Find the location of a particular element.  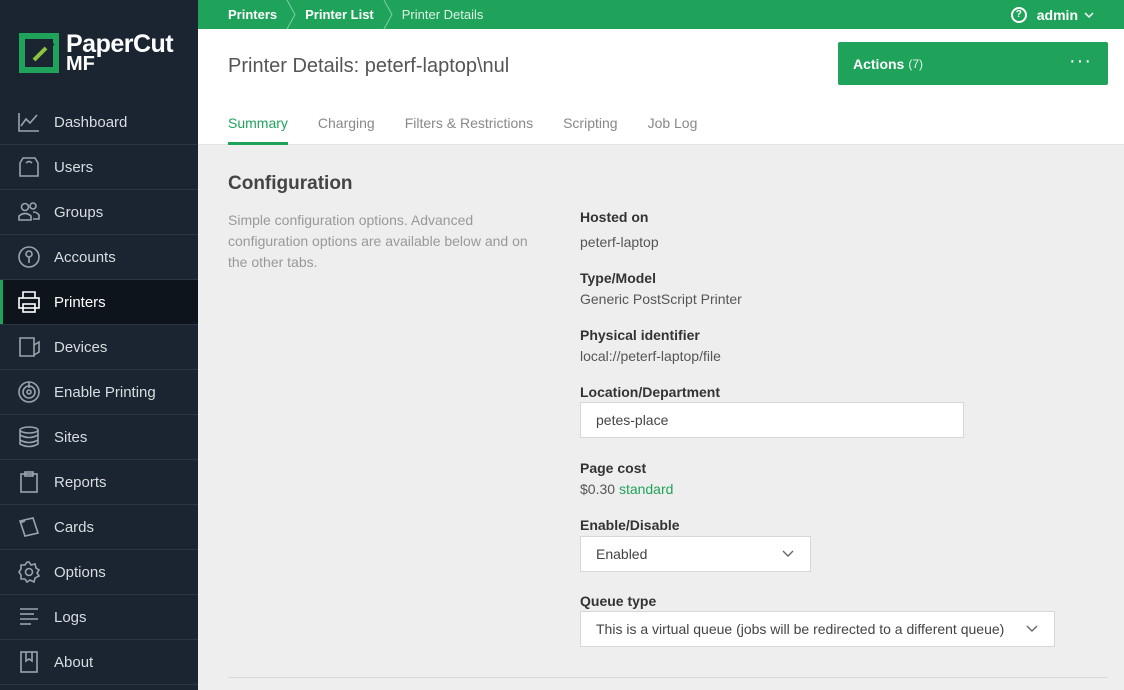

logo-edition: MF is located at coordinates (80, 64).